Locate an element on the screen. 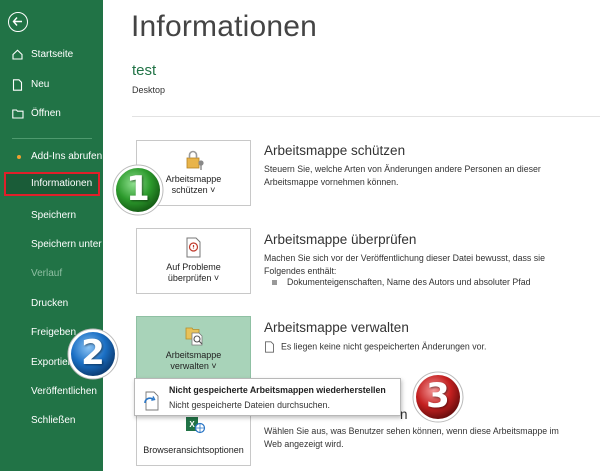  page-title: Informationen is located at coordinates (224, 26).